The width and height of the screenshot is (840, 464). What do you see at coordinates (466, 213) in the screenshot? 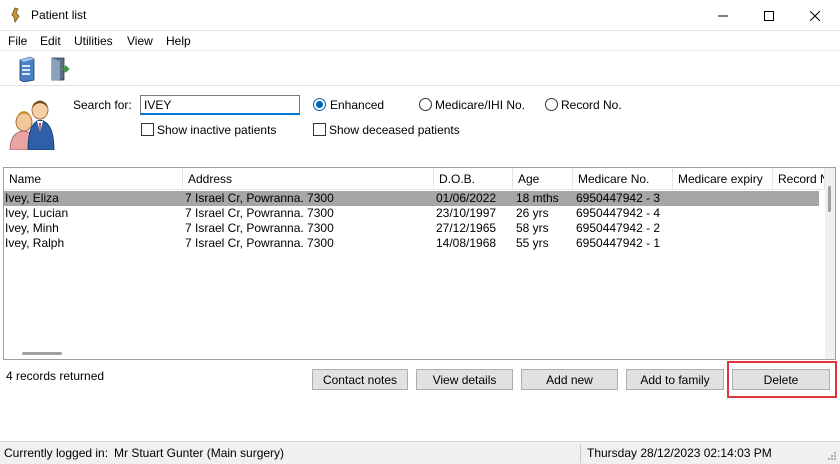
I see `cell-dob: 23/10/1997` at bounding box center [466, 213].